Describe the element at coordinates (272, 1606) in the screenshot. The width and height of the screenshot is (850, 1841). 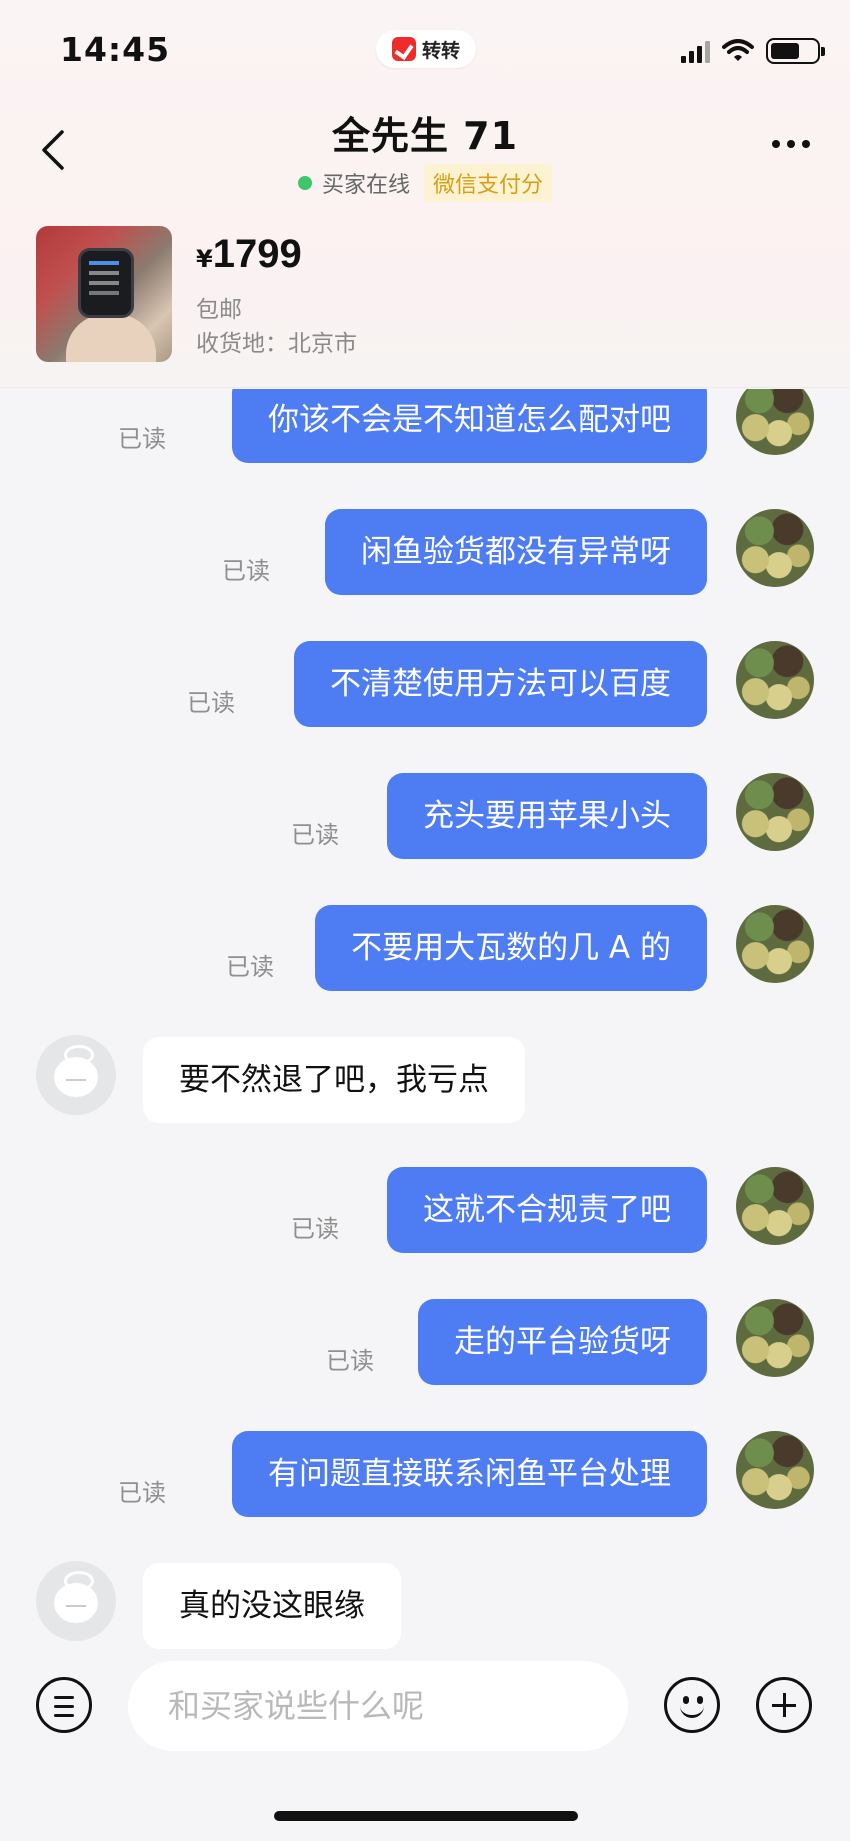
I see `buyer-message-bubble: 真的没这眼缘` at that location.